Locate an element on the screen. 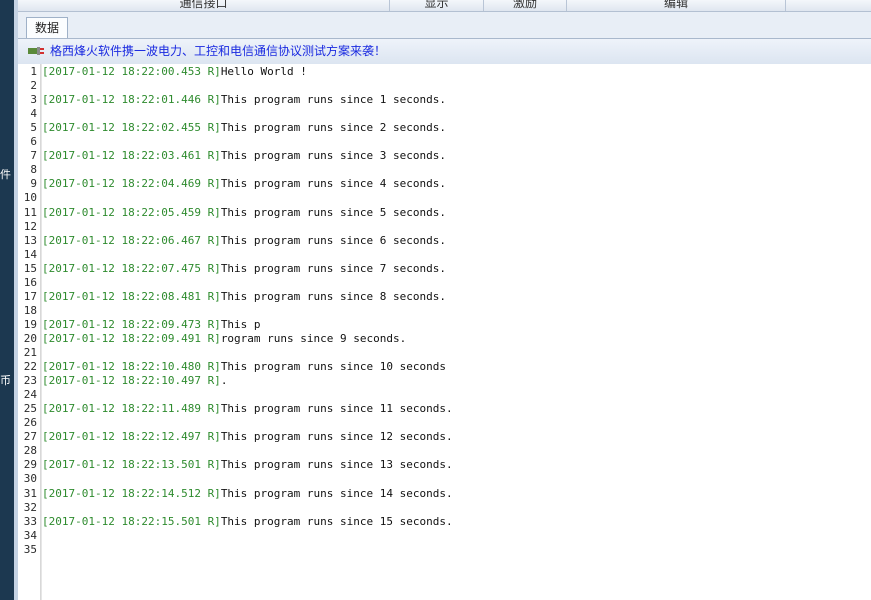 Image resolution: width=871 pixels, height=600 pixels. line-number: 11 is located at coordinates (30, 212).